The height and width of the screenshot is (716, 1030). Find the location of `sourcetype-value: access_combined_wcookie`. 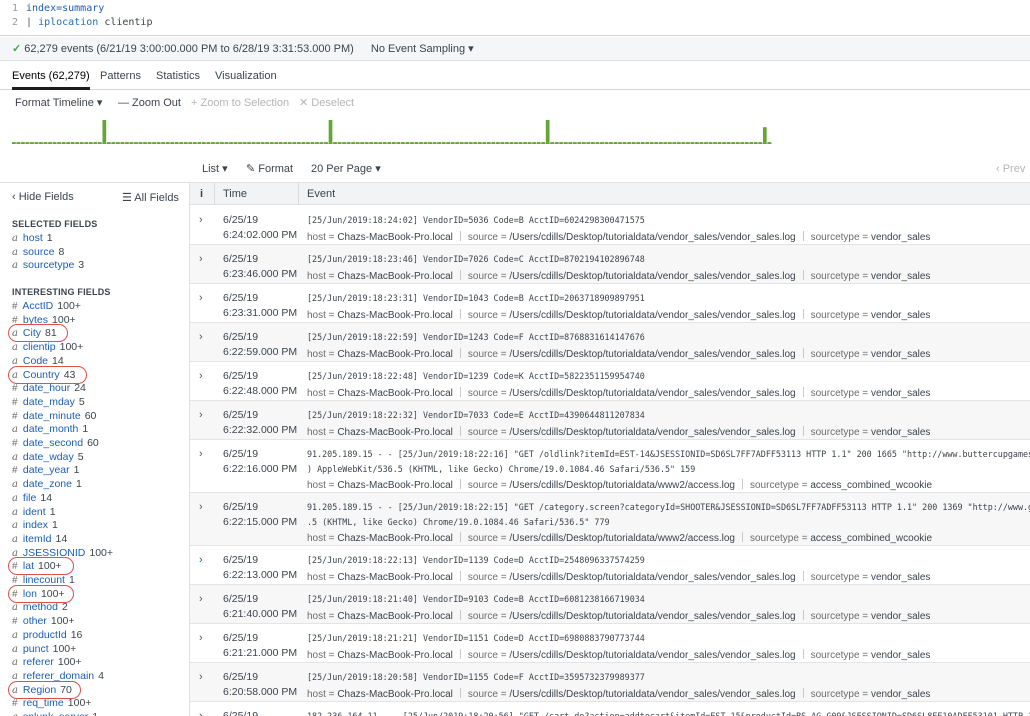

sourcetype-value: access_combined_wcookie is located at coordinates (871, 538).